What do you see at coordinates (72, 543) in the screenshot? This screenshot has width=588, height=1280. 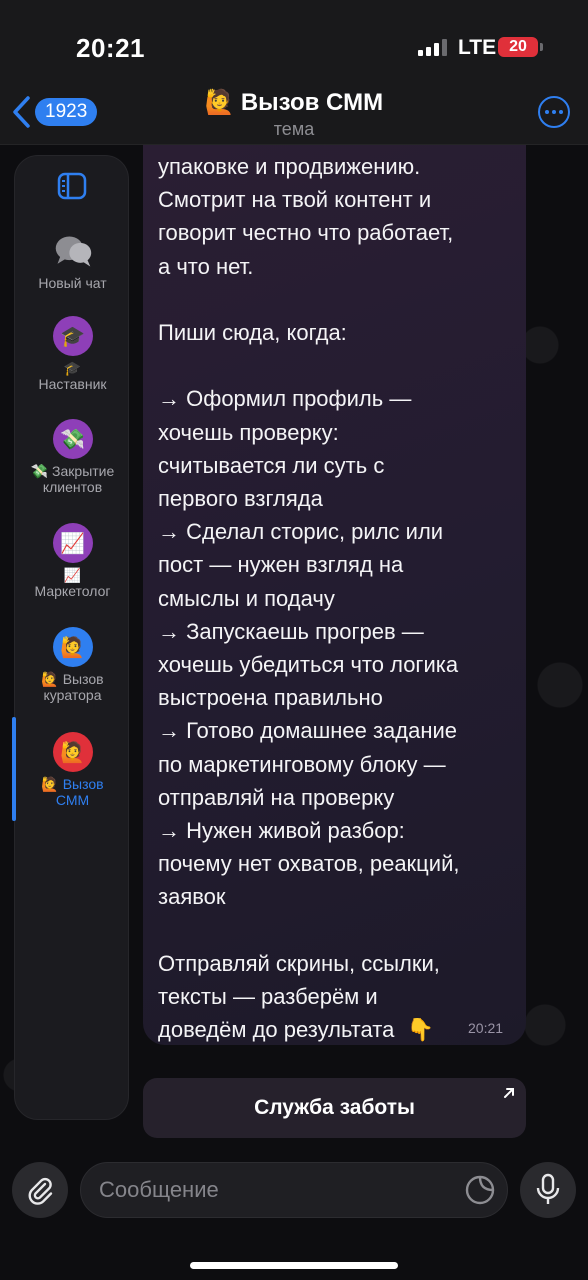 I see `chart-up-icon: 📈` at bounding box center [72, 543].